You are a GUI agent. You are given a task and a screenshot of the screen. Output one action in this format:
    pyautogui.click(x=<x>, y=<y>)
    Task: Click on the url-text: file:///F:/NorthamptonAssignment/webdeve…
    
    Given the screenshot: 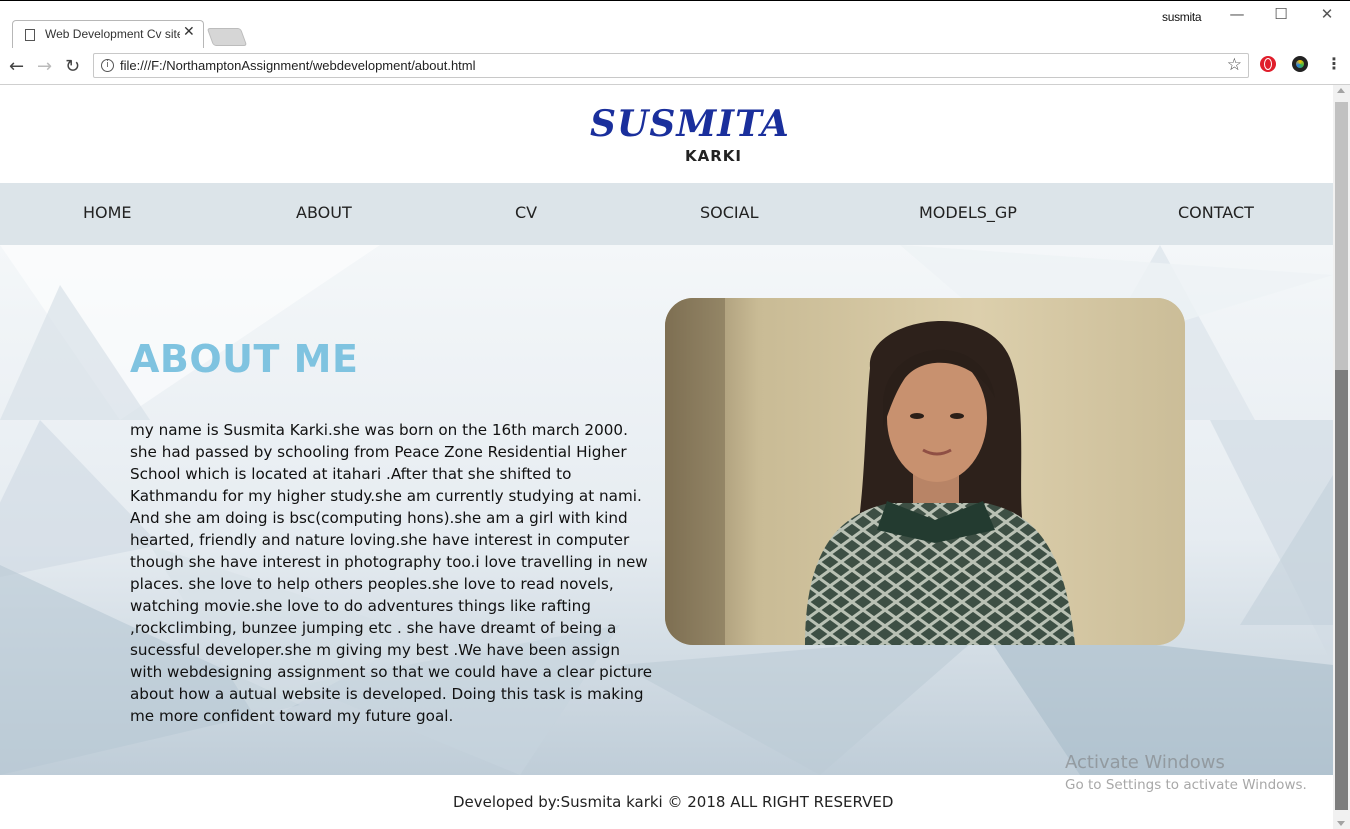 What is the action you would take?
    pyautogui.click(x=298, y=65)
    